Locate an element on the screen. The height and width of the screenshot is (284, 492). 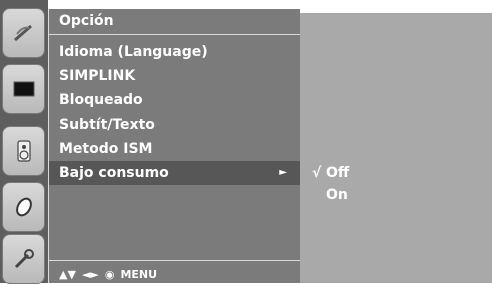
menu-item-label: Bajo consumo is located at coordinates (114, 173).